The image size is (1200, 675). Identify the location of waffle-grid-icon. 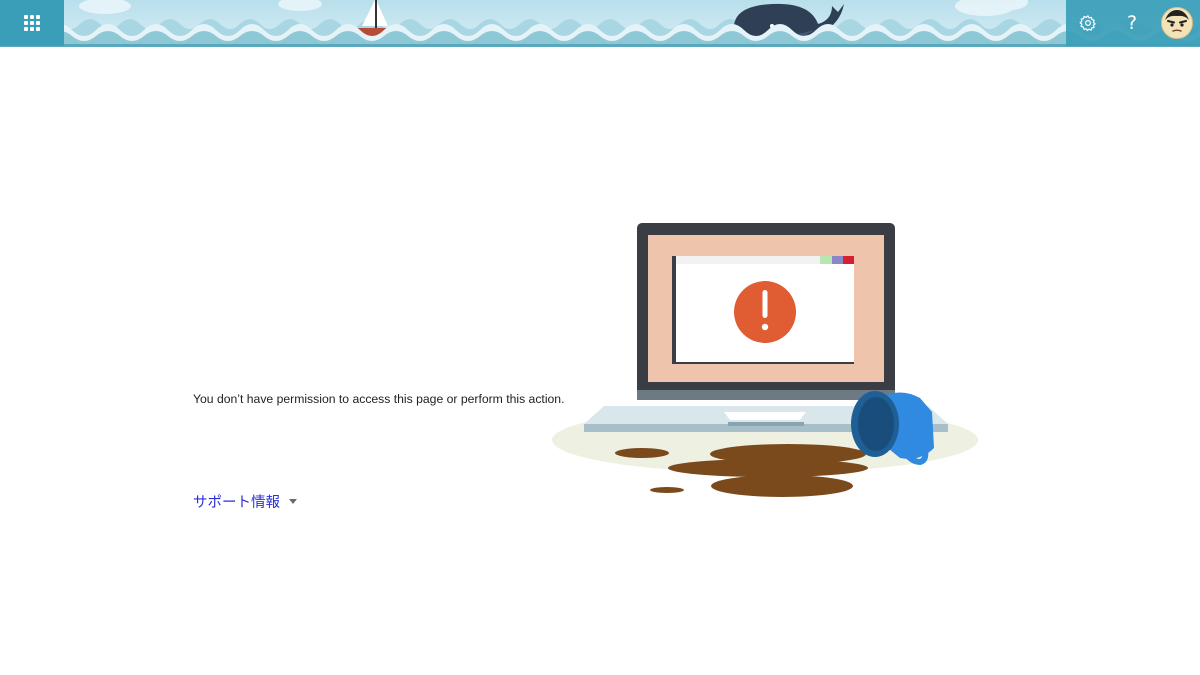
(32, 23).